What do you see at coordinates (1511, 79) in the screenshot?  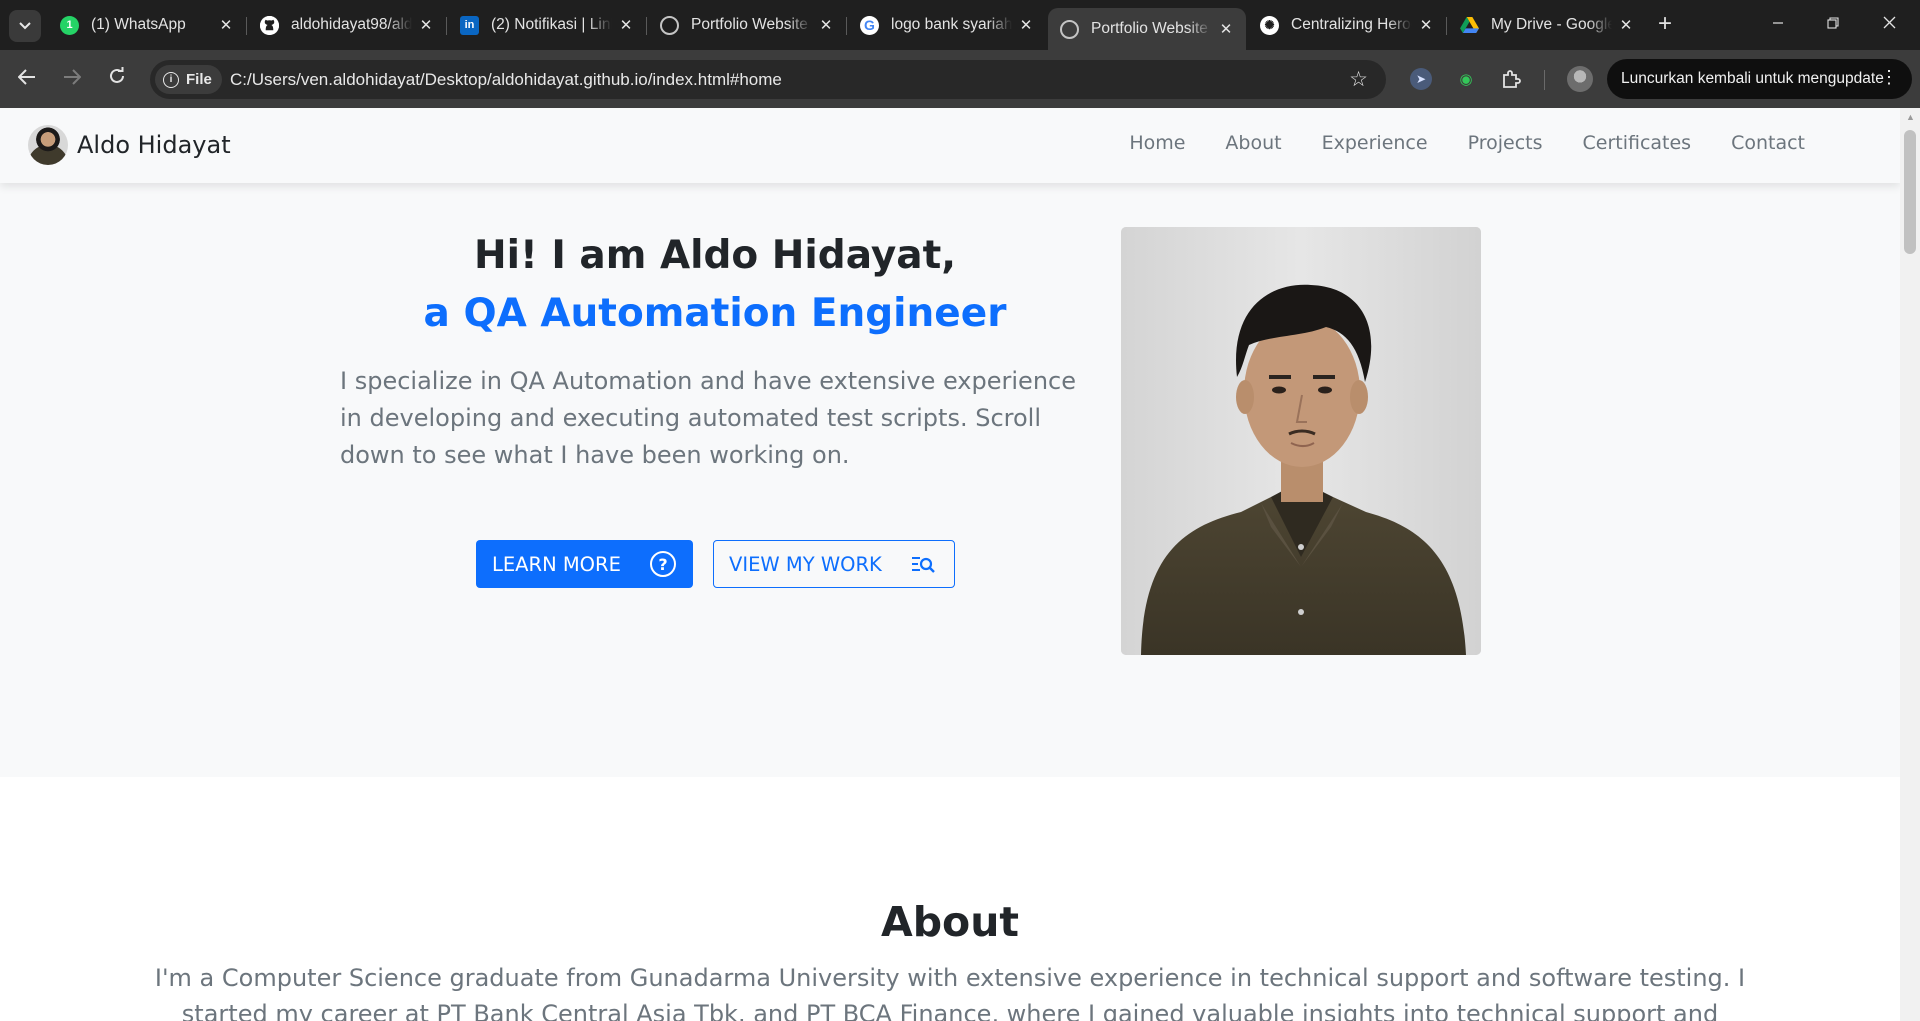 I see `extensions-puzzle-icon` at bounding box center [1511, 79].